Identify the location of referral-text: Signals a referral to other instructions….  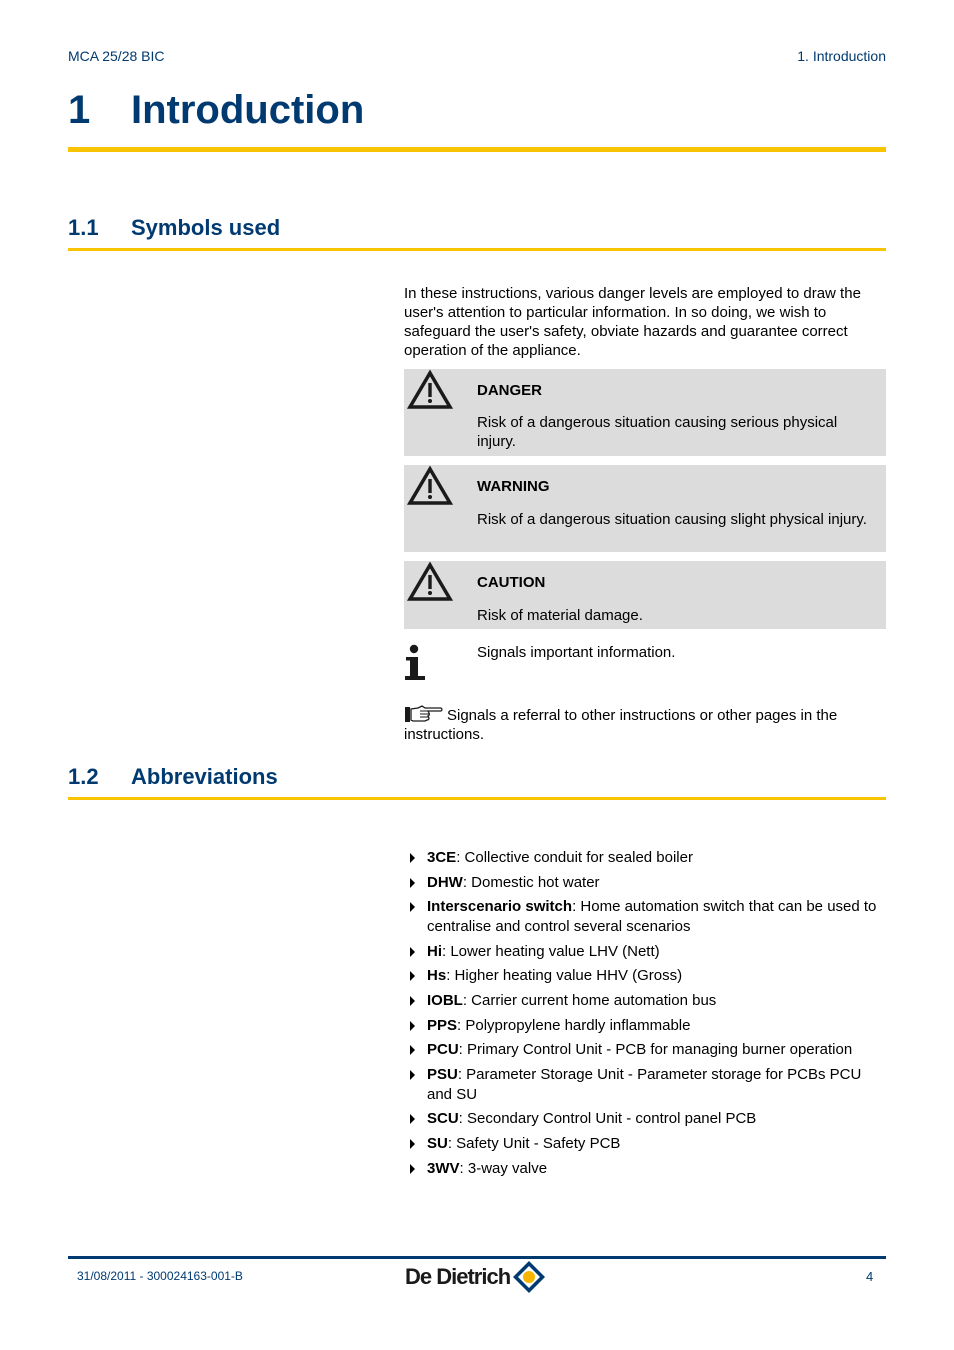
(621, 725).